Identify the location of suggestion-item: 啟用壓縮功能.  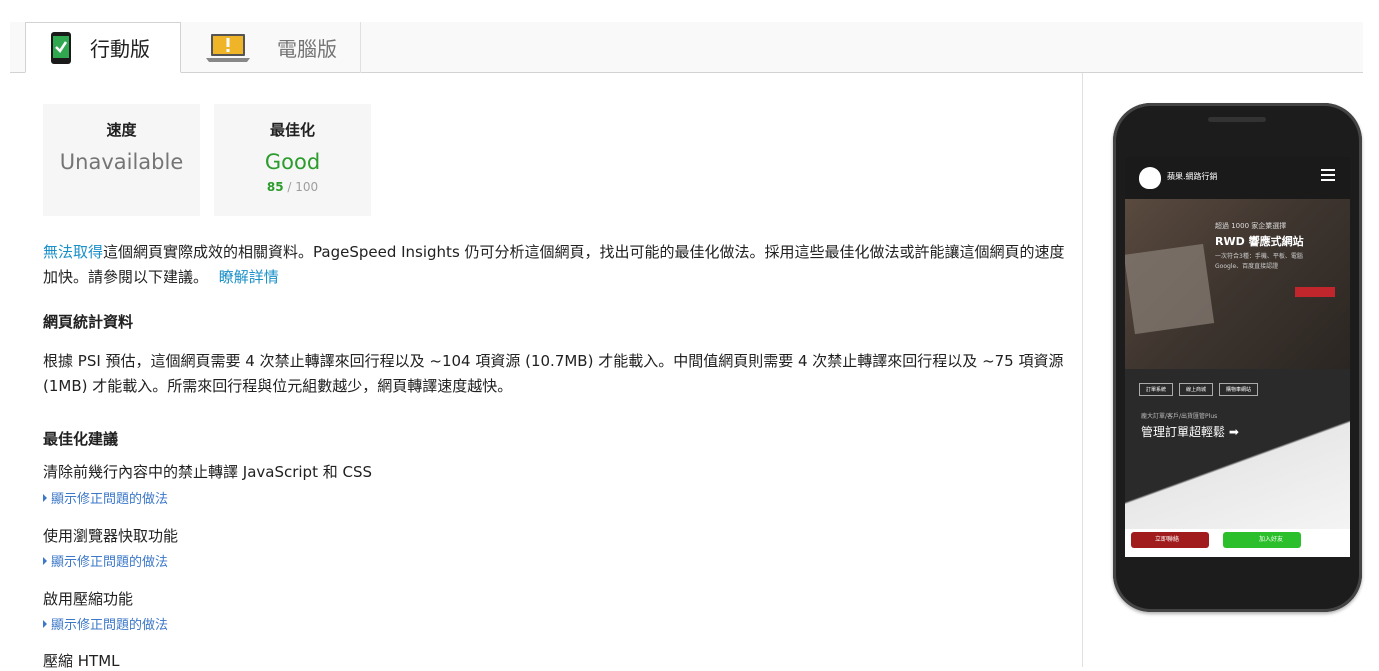
(88, 599).